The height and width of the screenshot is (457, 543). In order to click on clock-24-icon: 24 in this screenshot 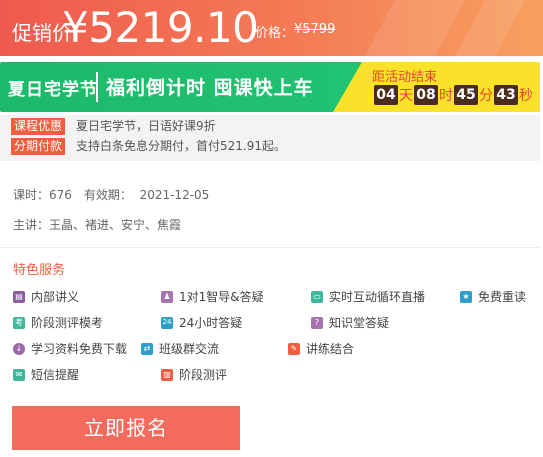, I will do `click(167, 322)`.